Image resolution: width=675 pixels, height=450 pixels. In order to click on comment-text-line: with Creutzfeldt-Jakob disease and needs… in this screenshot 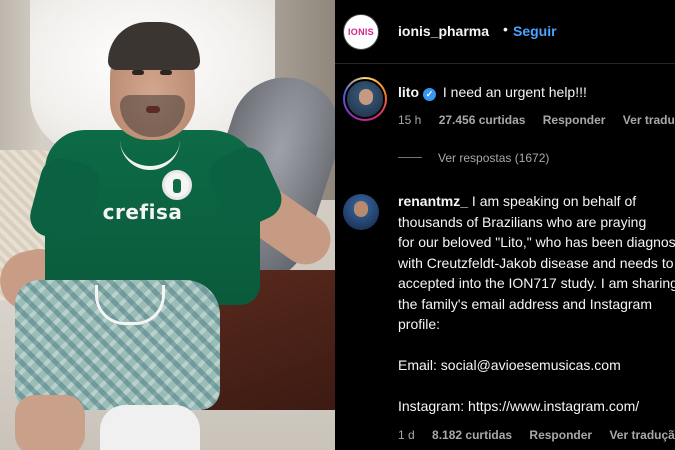, I will do `click(536, 262)`.